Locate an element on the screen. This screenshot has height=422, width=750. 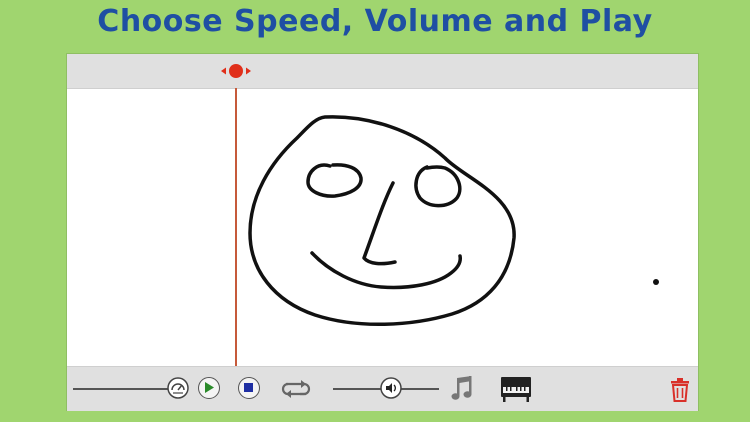
music-notes-icon is located at coordinates (461, 388).